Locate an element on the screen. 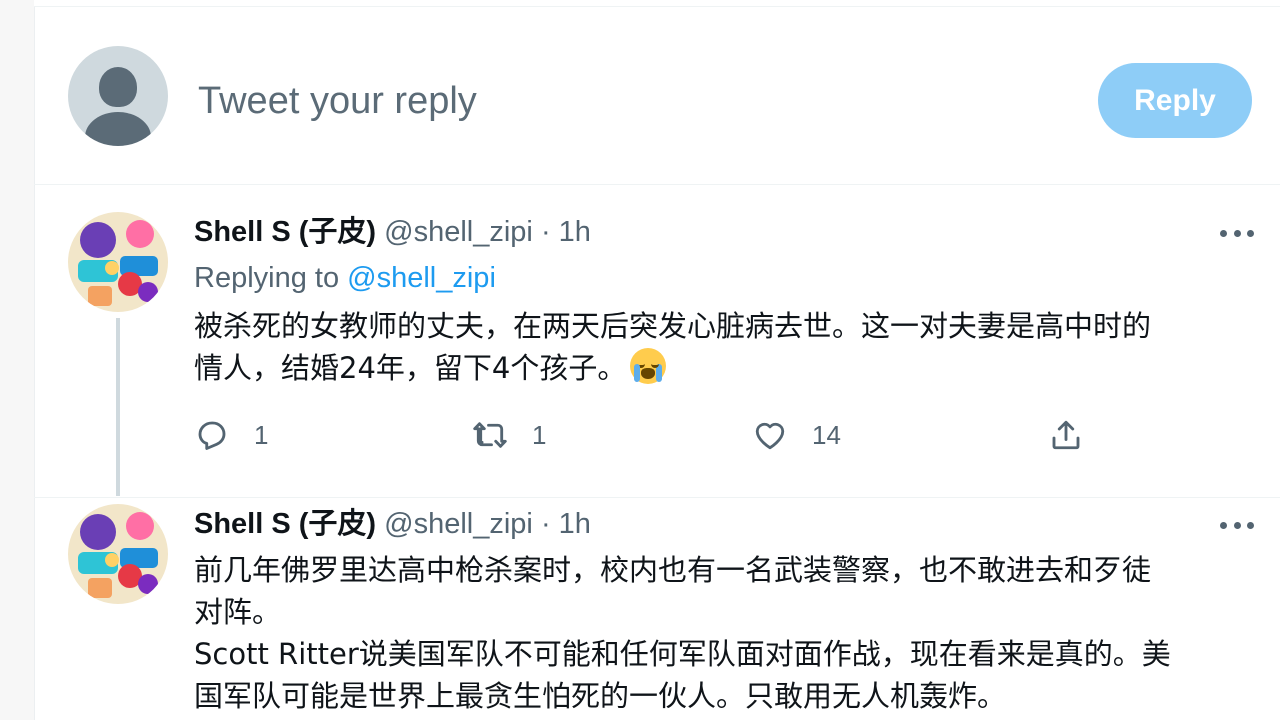 The image size is (1280, 720). reply-count: 1 is located at coordinates (261, 434).